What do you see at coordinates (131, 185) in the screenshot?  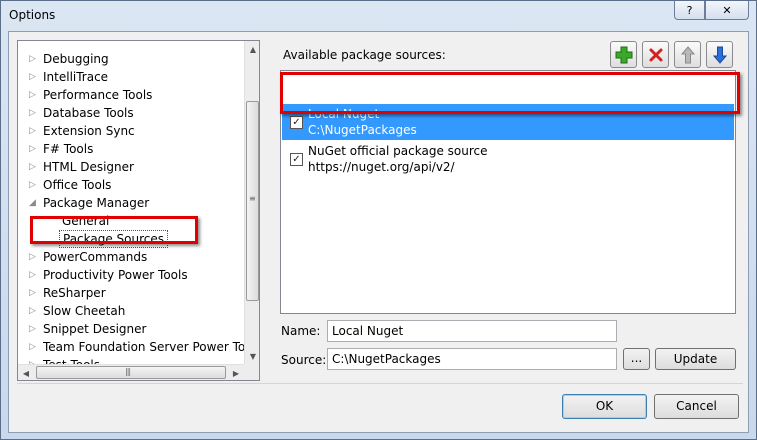 I see `tree-item-office-tools: ▷ Office Tools` at bounding box center [131, 185].